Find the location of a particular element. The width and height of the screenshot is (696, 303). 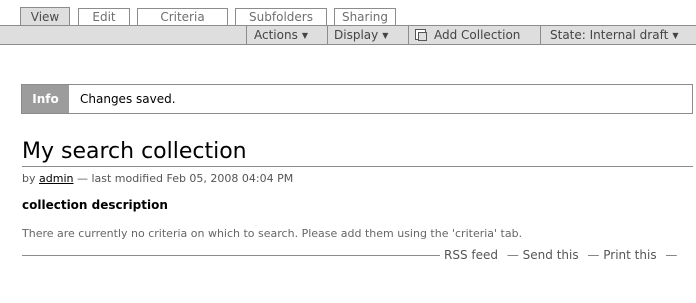

display-menu-label: Display is located at coordinates (356, 35).